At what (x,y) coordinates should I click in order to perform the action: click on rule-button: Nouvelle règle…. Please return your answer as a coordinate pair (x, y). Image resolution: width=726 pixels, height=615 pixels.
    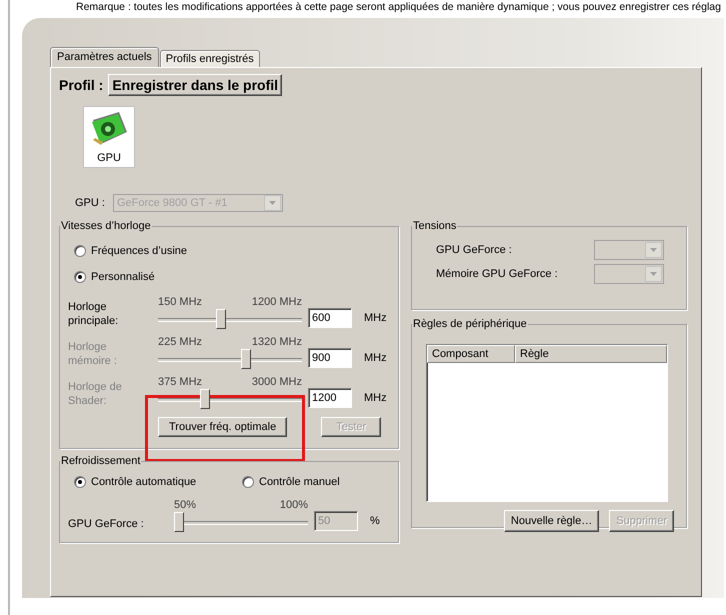
    Looking at the image, I should click on (552, 521).